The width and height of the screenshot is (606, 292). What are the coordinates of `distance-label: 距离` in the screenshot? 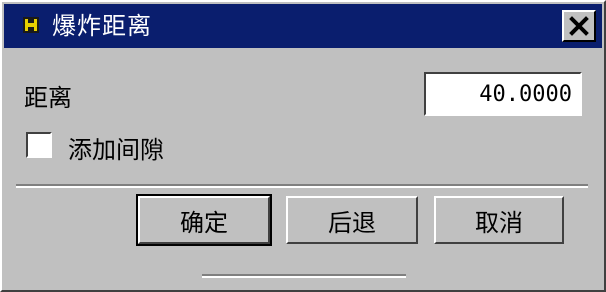 It's located at (48, 98).